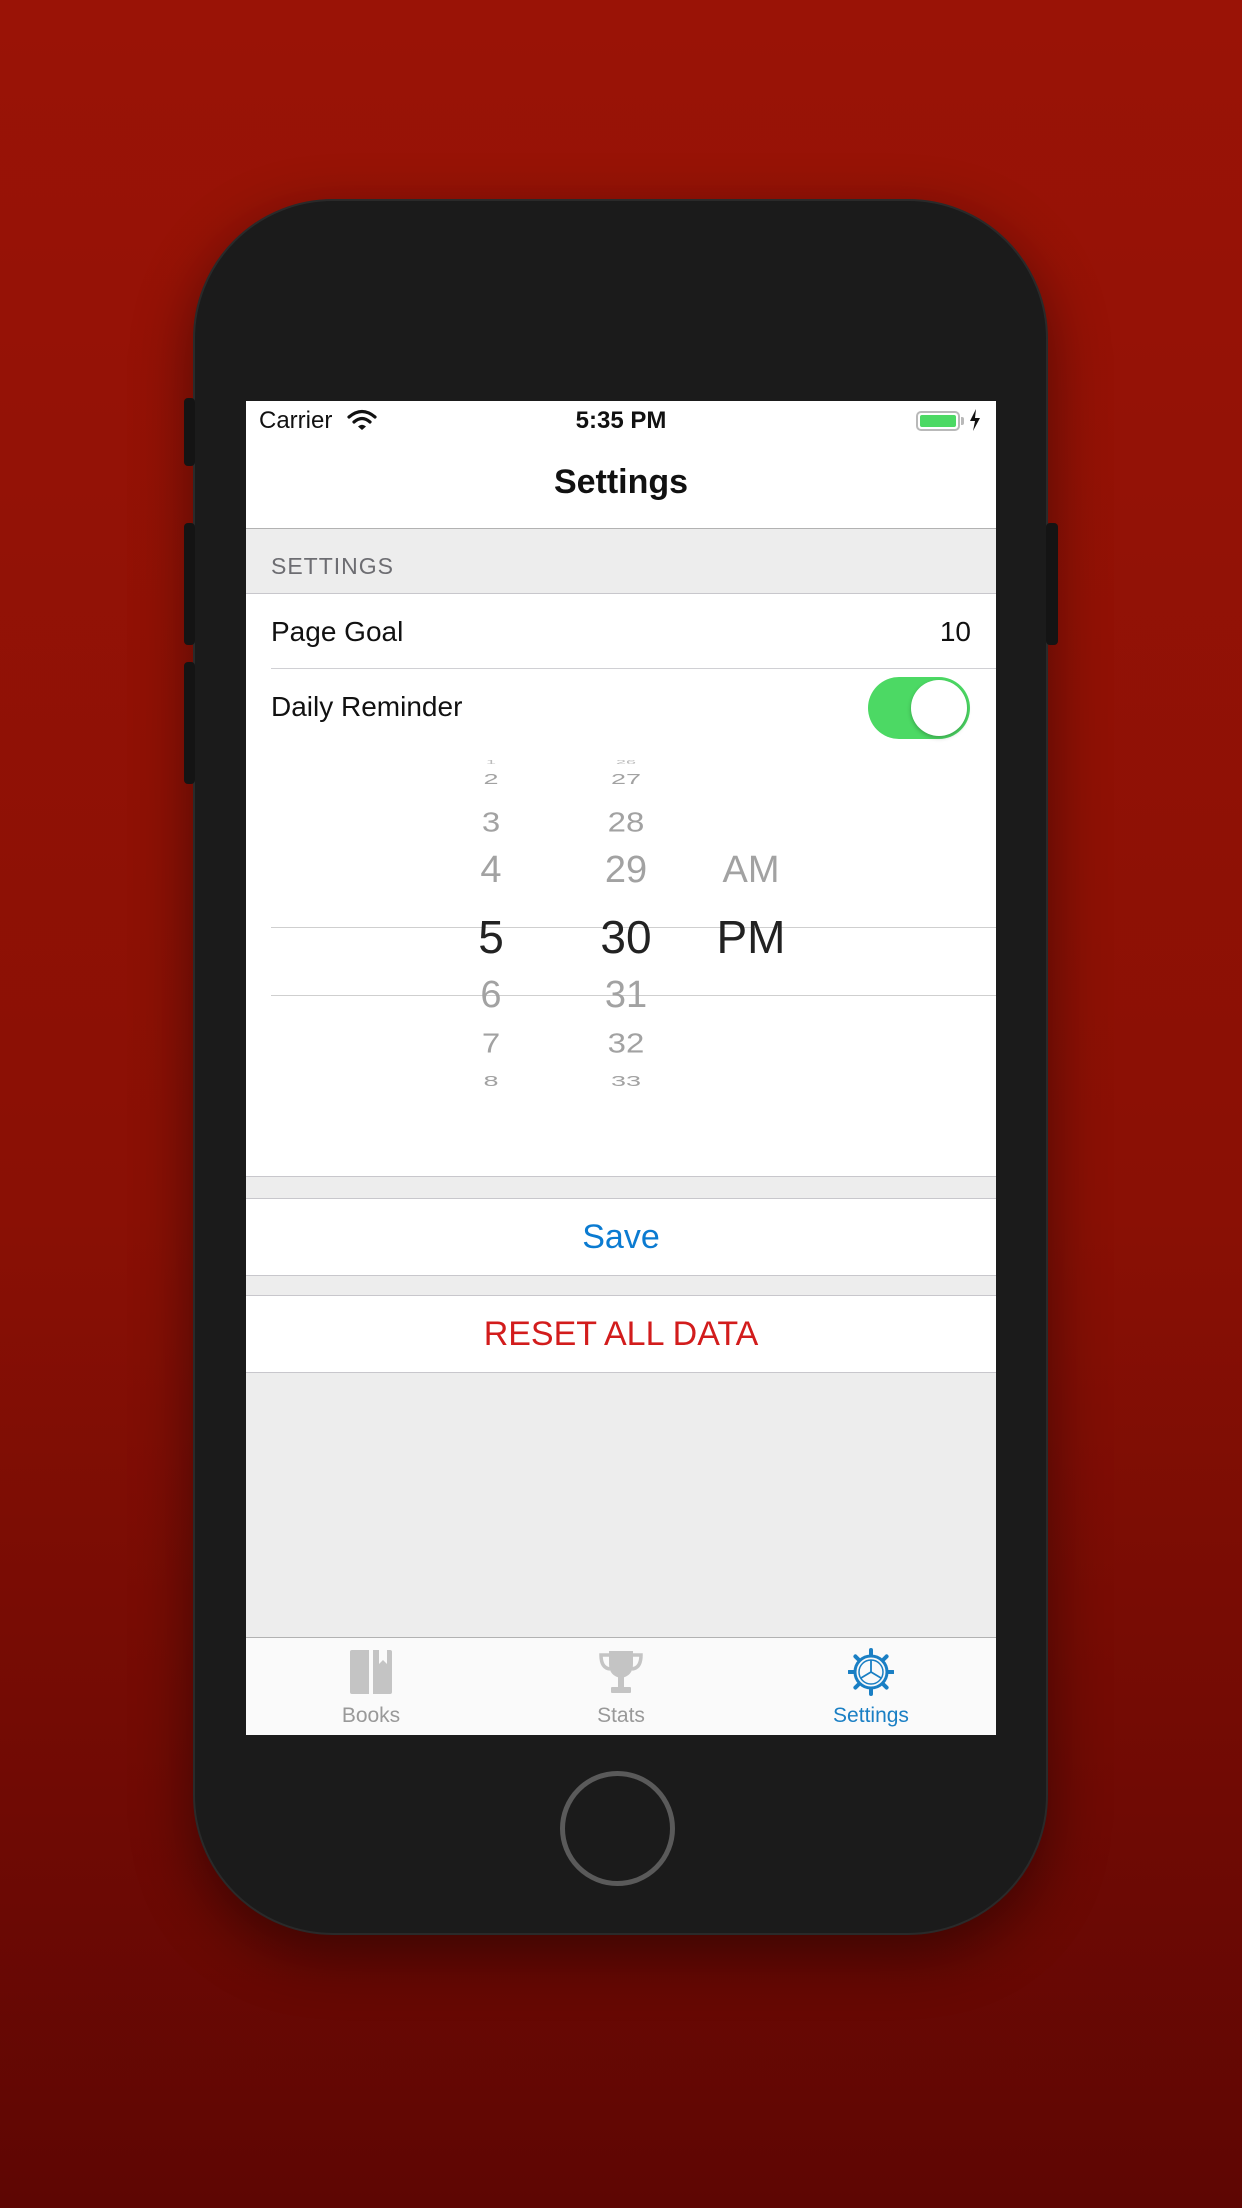 Image resolution: width=1242 pixels, height=2208 pixels. What do you see at coordinates (626, 822) in the screenshot?
I see `minute-option: 28` at bounding box center [626, 822].